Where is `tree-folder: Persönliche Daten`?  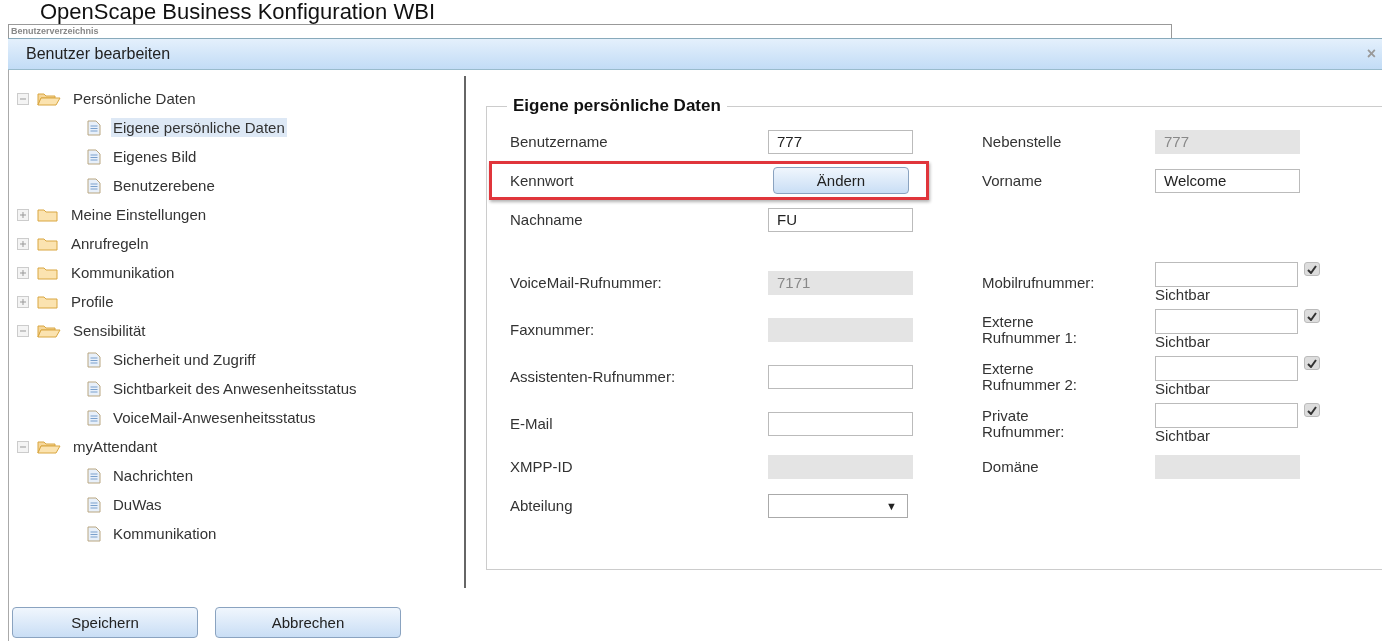
tree-folder: Persönliche Daten is located at coordinates (134, 98).